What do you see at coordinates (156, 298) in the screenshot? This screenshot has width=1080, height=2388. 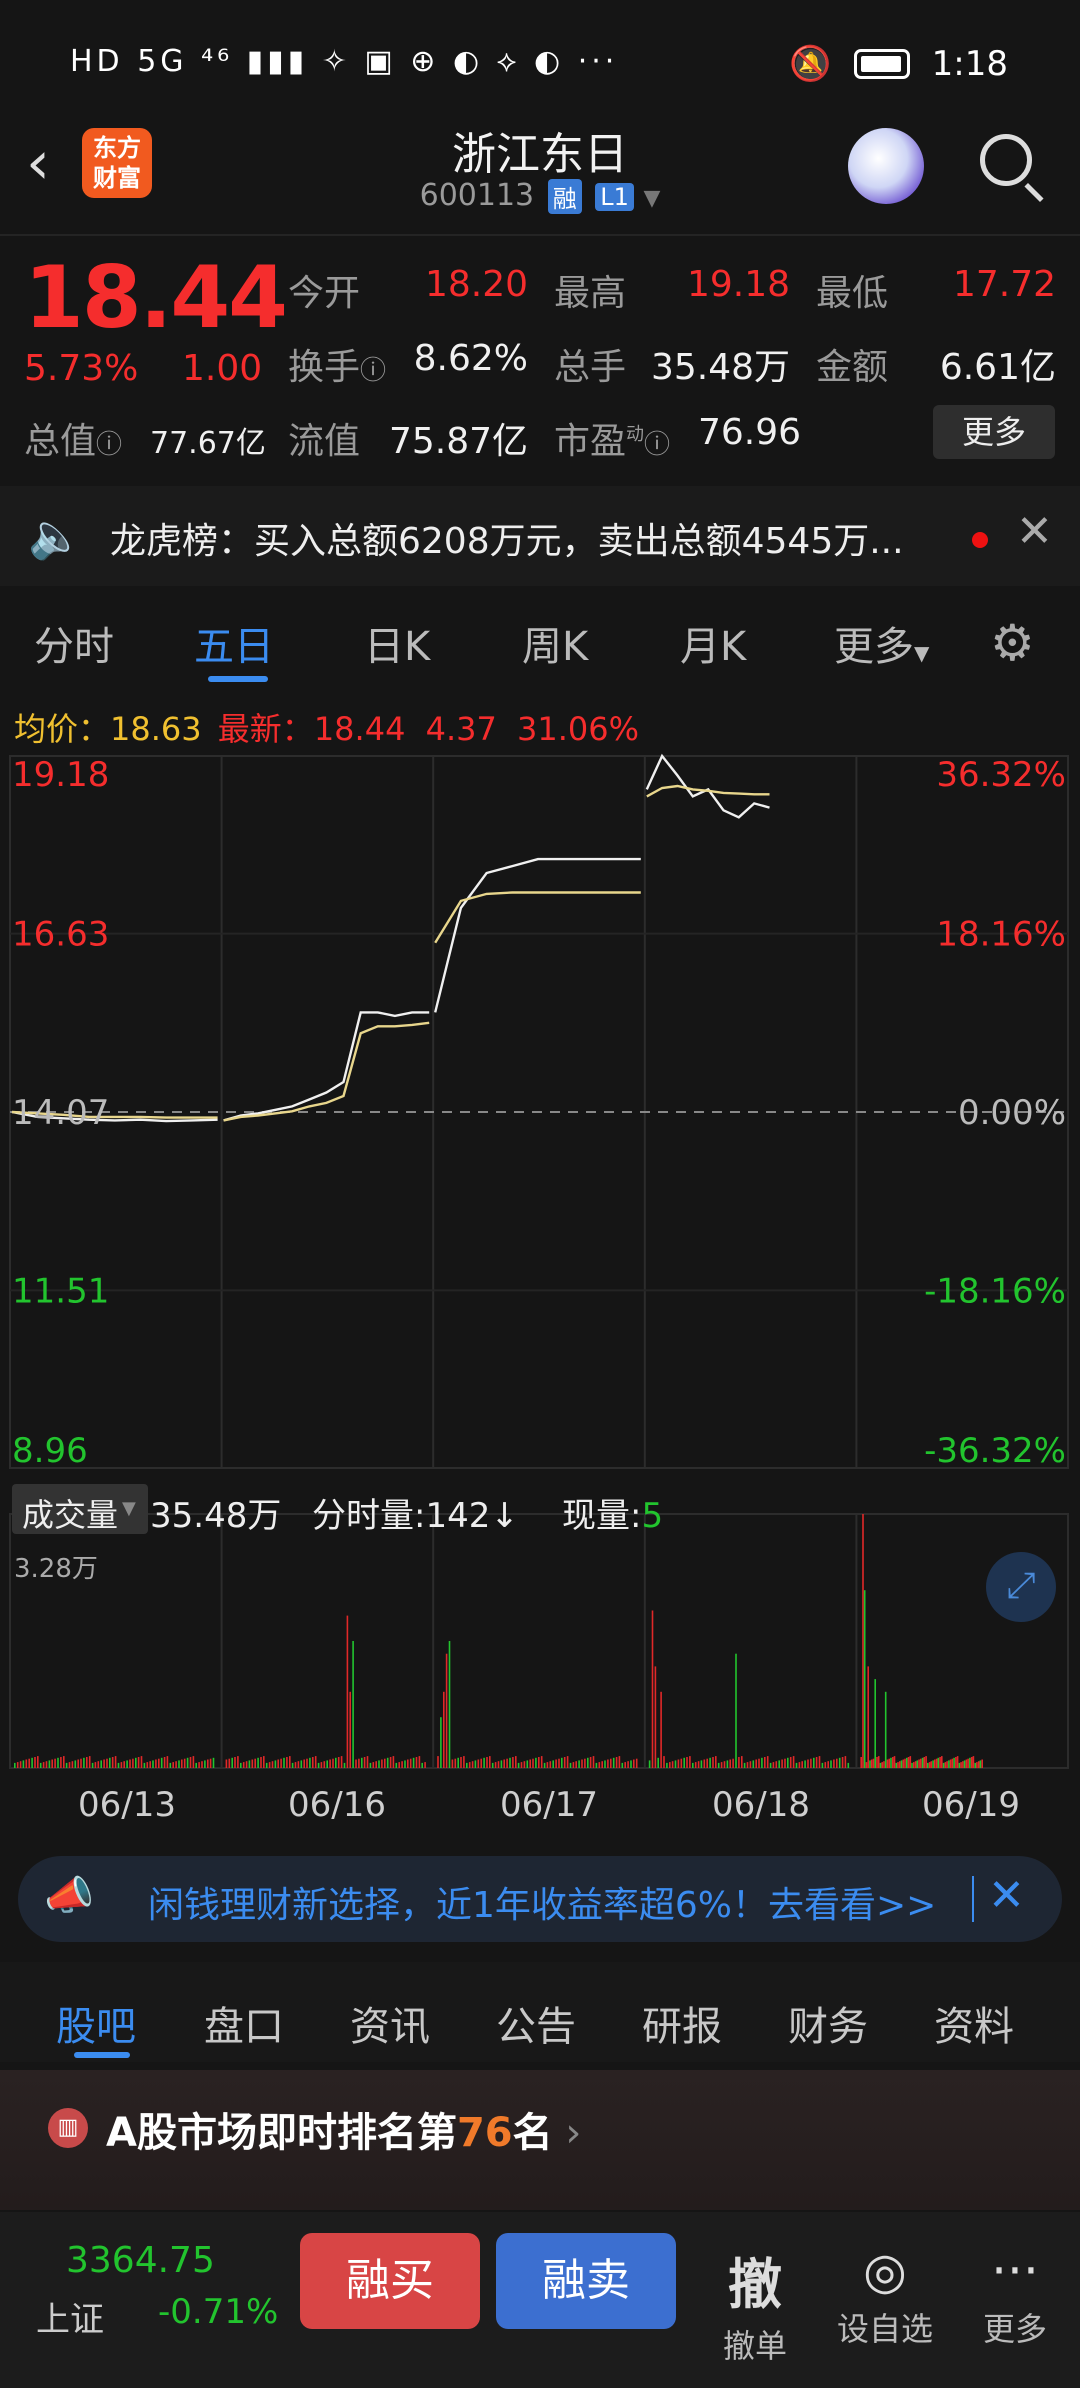 I see `last-price: 18.44` at bounding box center [156, 298].